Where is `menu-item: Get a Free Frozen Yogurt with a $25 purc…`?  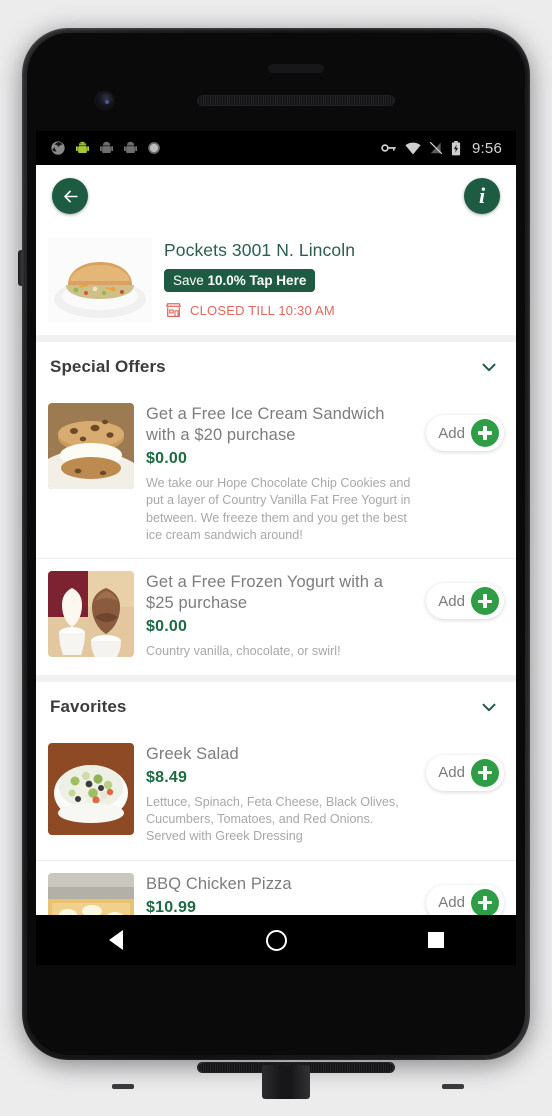 menu-item: Get a Free Frozen Yogurt with a $25 purc… is located at coordinates (276, 616).